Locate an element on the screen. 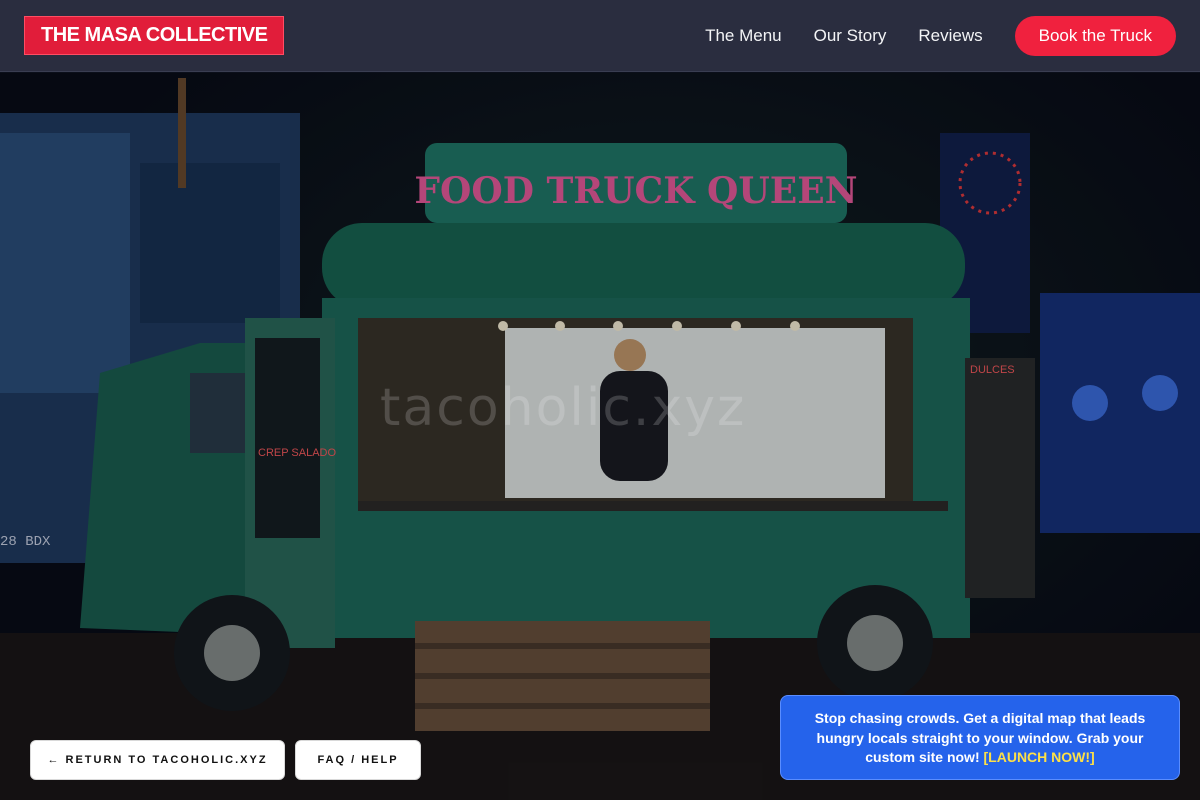 This screenshot has width=1200, height=800. footer-actions: ← RETURN TO TACOHOLIC.XYZ FAQ / HELP is located at coordinates (225, 760).